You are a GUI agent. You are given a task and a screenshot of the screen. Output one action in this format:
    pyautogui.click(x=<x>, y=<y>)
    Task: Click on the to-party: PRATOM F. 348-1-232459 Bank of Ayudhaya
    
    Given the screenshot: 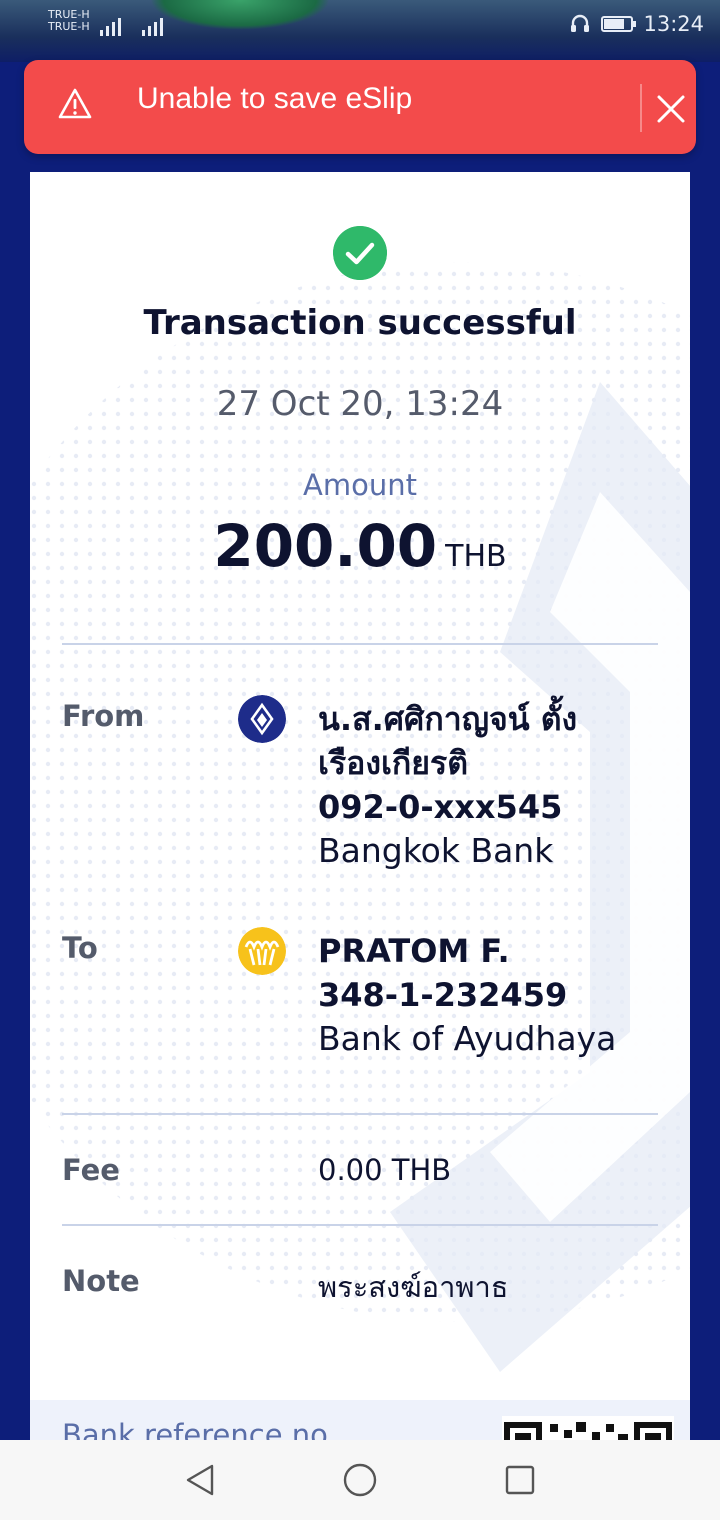 What is the action you would take?
    pyautogui.click(x=467, y=995)
    